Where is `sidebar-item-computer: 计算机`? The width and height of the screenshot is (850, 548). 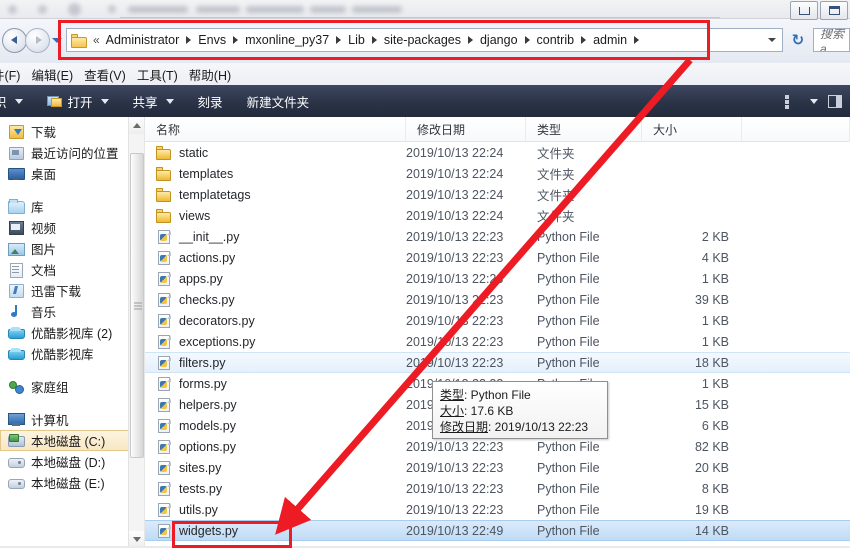 sidebar-item-computer: 计算机 is located at coordinates (72, 419).